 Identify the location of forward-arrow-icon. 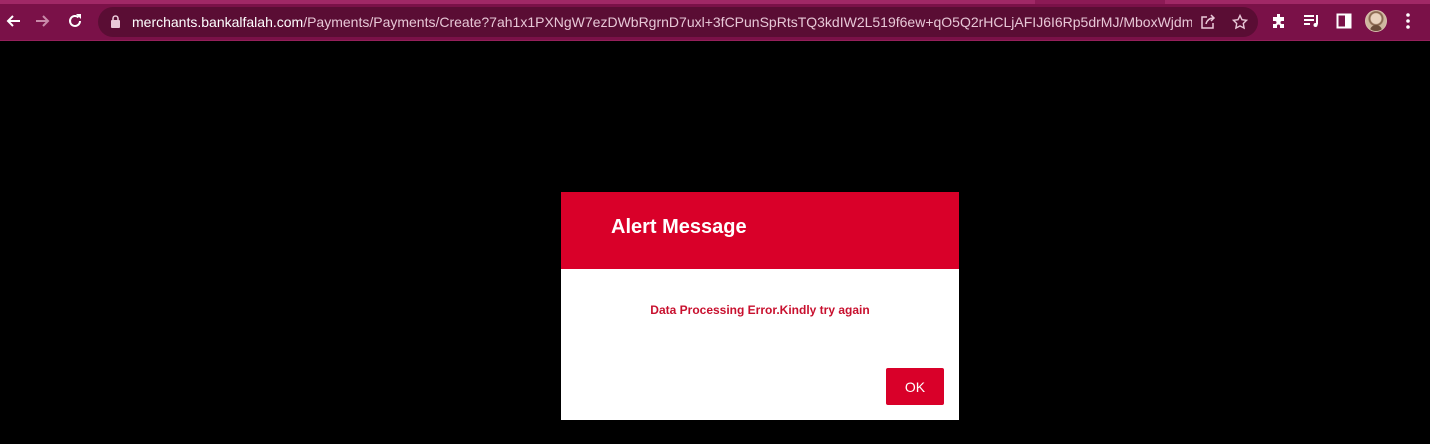
(43, 21).